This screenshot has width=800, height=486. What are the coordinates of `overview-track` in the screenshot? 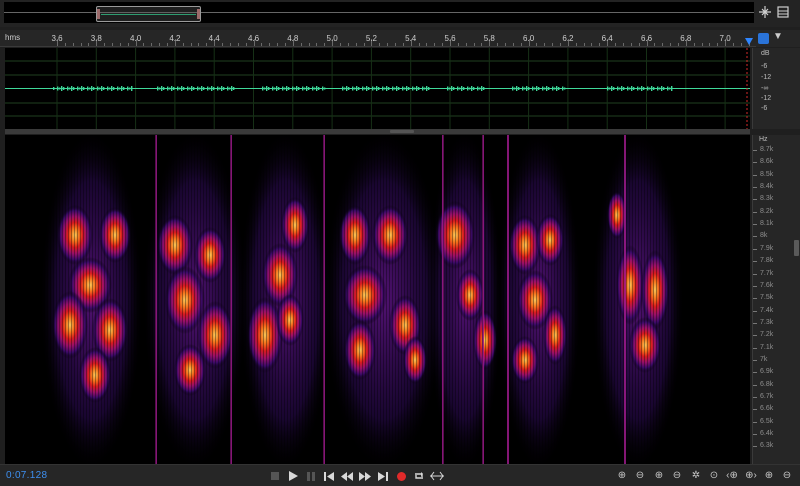 It's located at (379, 12).